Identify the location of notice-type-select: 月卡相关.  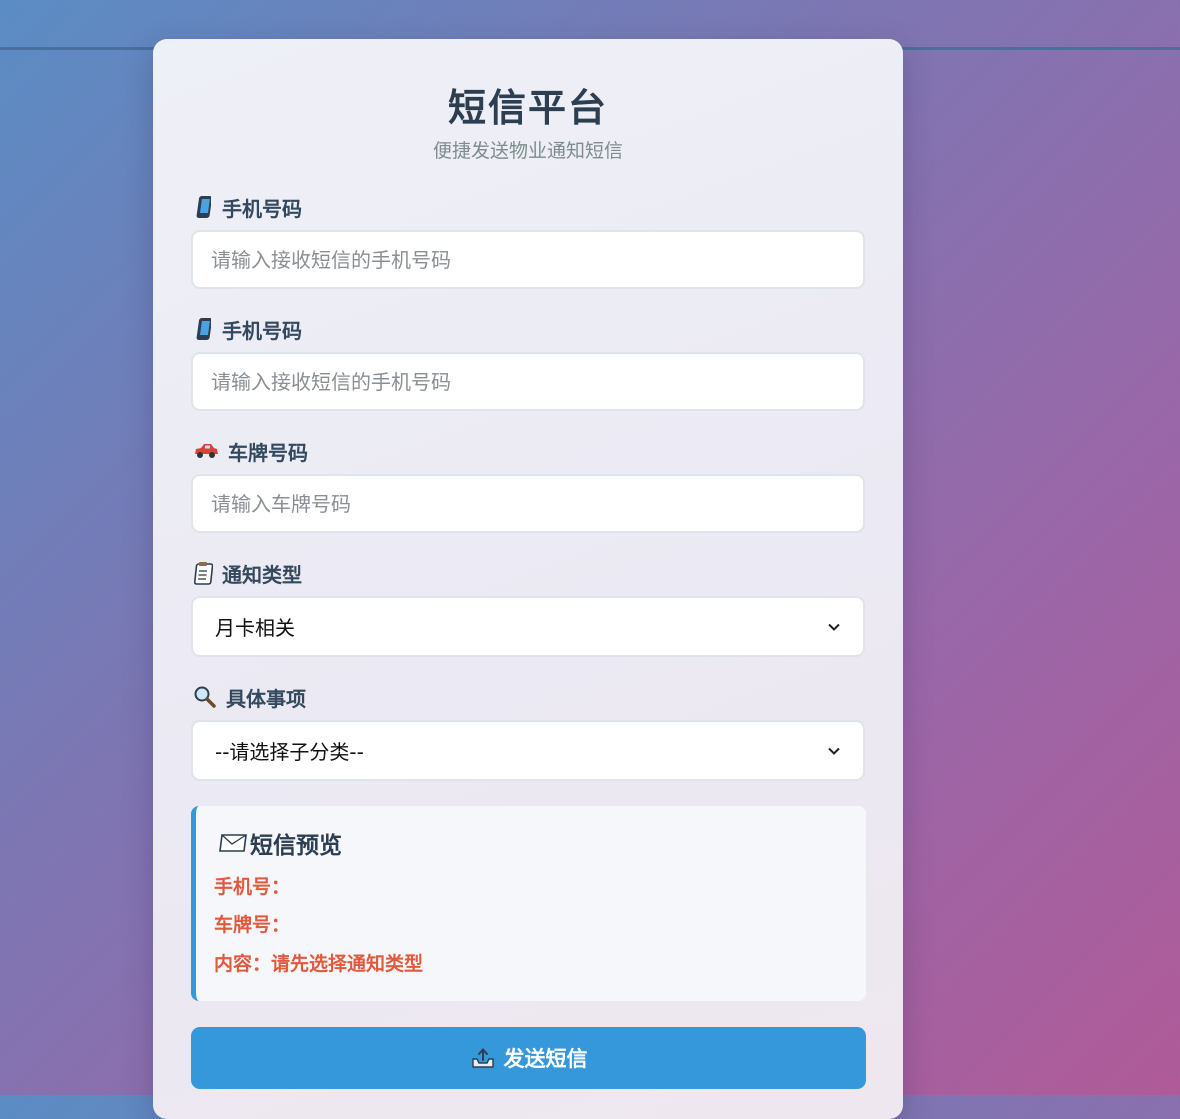
(528, 626).